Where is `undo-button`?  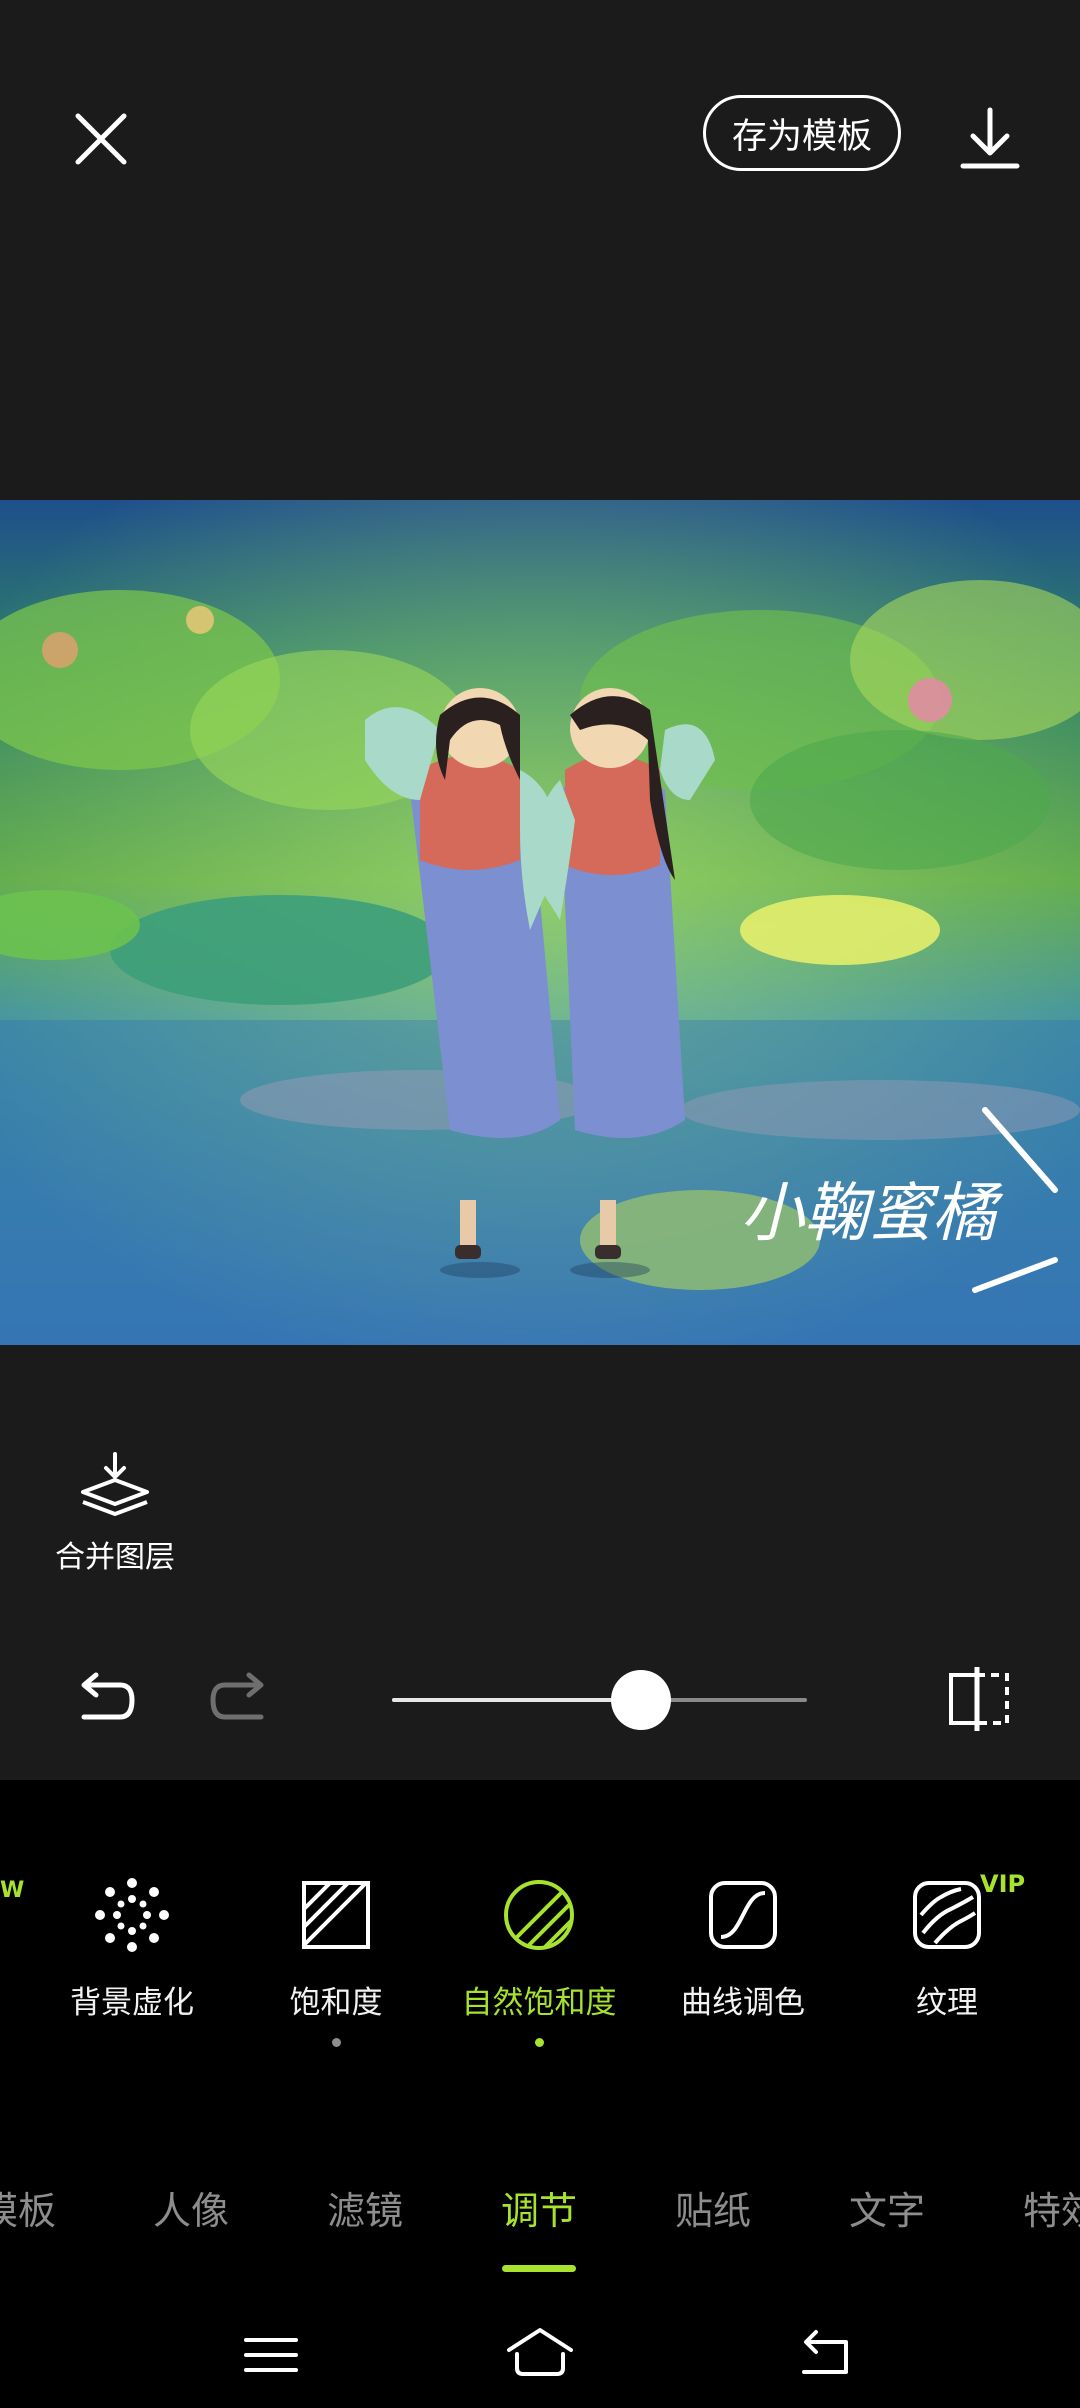
undo-button is located at coordinates (105, 1700).